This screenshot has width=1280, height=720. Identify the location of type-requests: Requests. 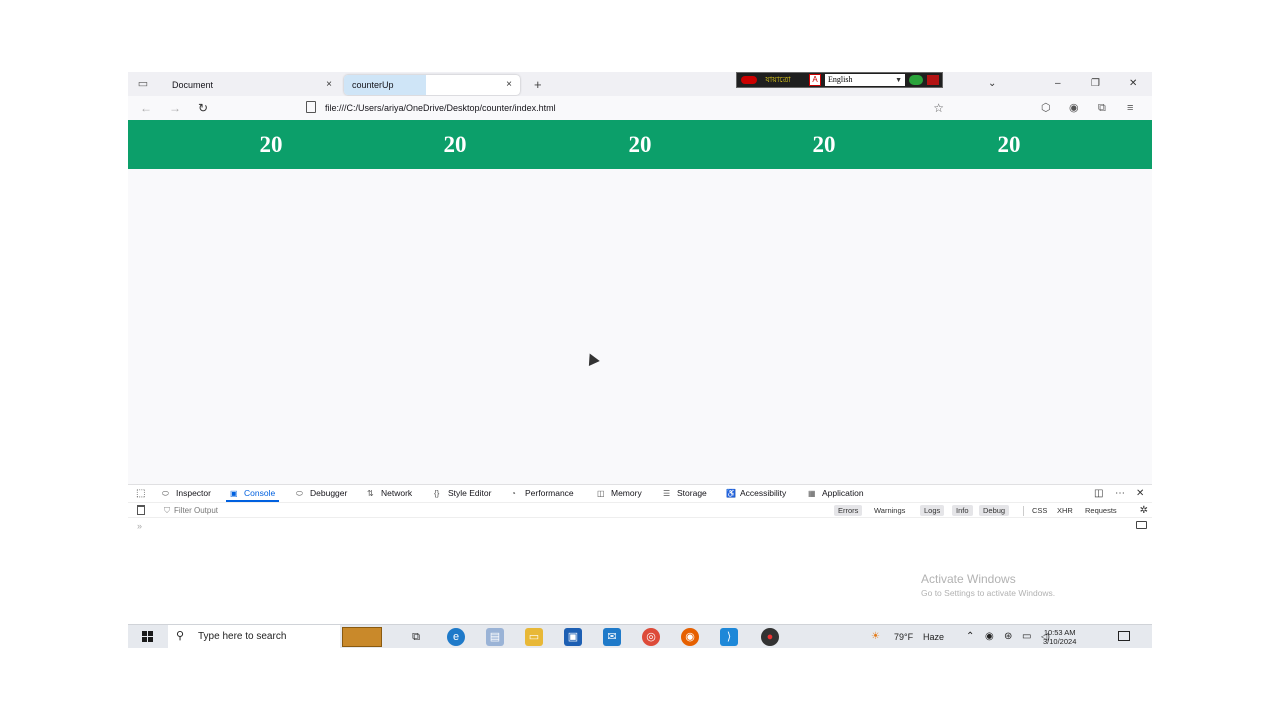
(1101, 510).